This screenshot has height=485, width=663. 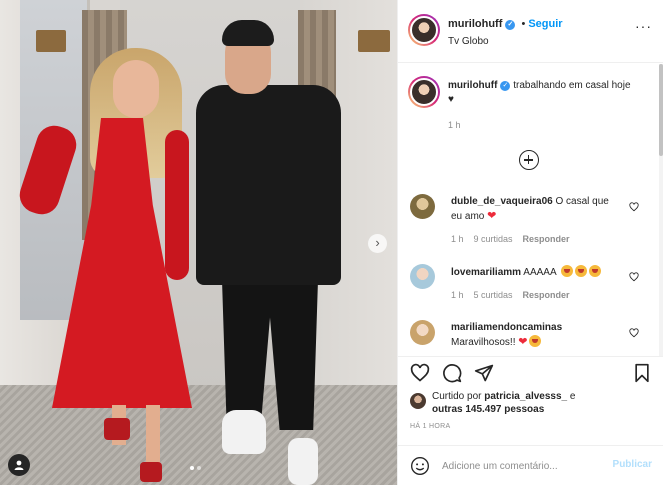 I want to click on comment-username: duble_de_vaqueira06, so click(x=502, y=201).